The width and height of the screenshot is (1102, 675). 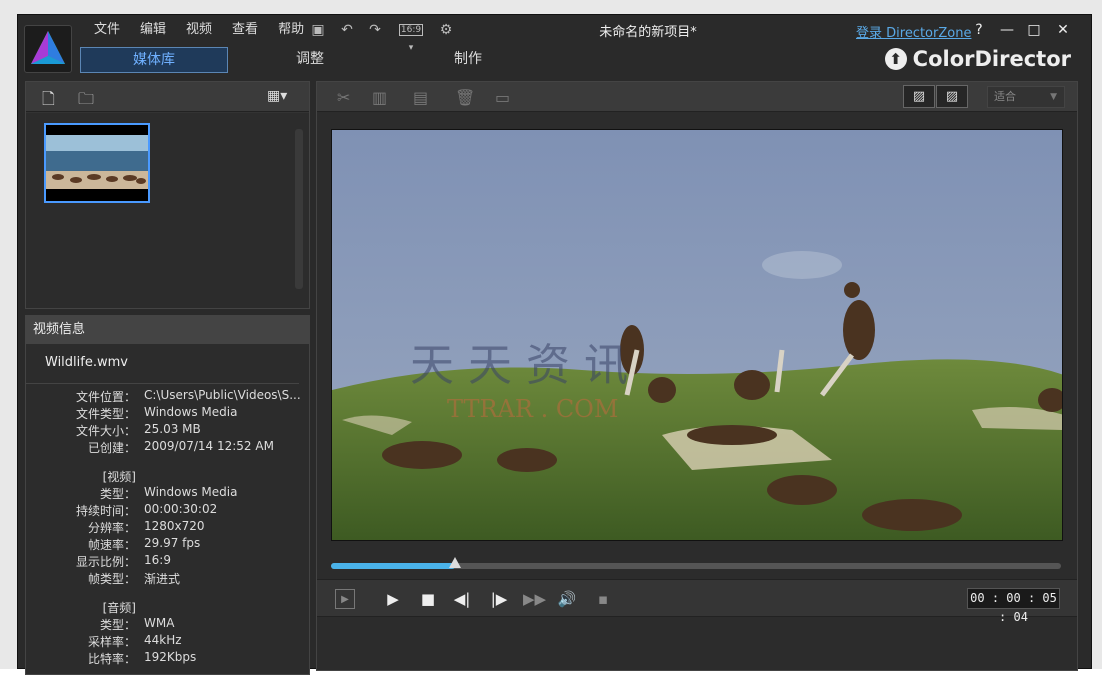 What do you see at coordinates (502, 97) in the screenshot?
I see `snapshot-icon: ▭` at bounding box center [502, 97].